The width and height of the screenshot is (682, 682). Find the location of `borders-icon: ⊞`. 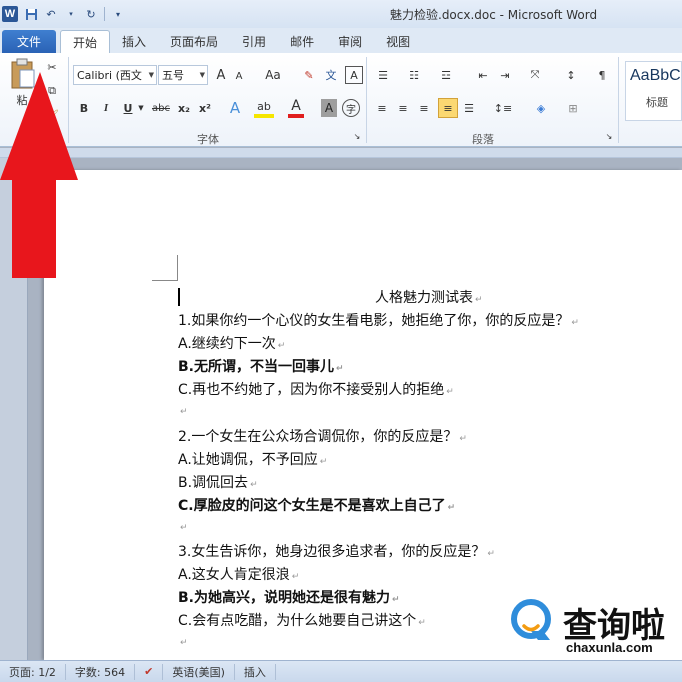

borders-icon: ⊞ is located at coordinates (573, 108).